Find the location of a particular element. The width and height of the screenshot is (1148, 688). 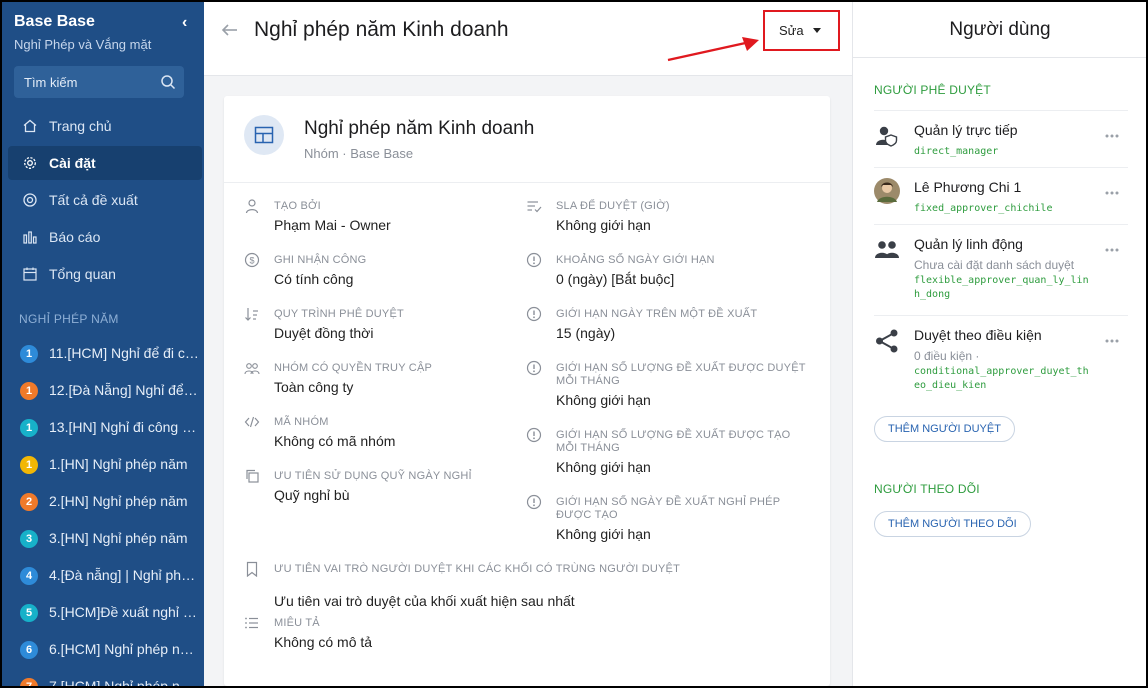

nav-label: Tổng quan is located at coordinates (82, 274).